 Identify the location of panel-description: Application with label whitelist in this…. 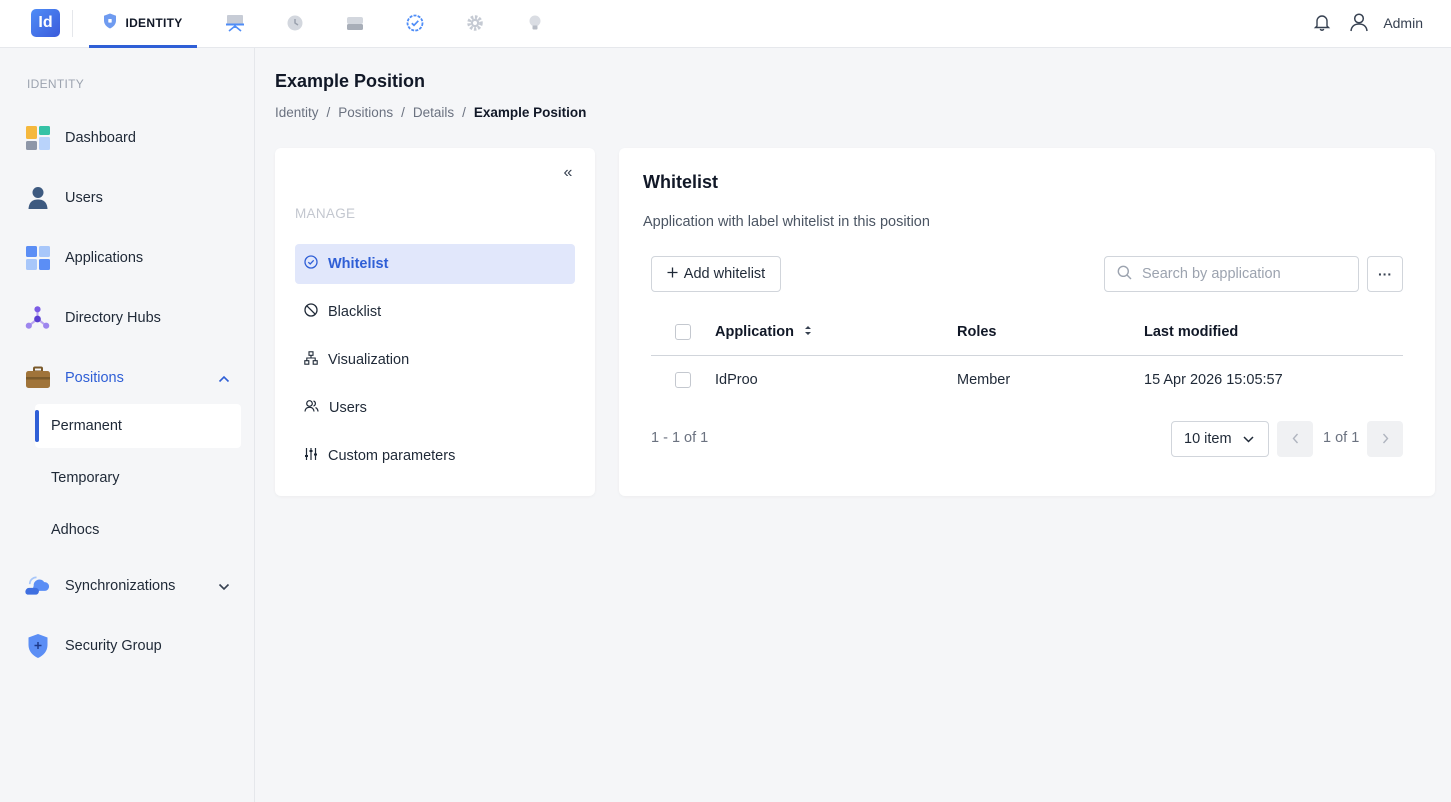
(786, 222).